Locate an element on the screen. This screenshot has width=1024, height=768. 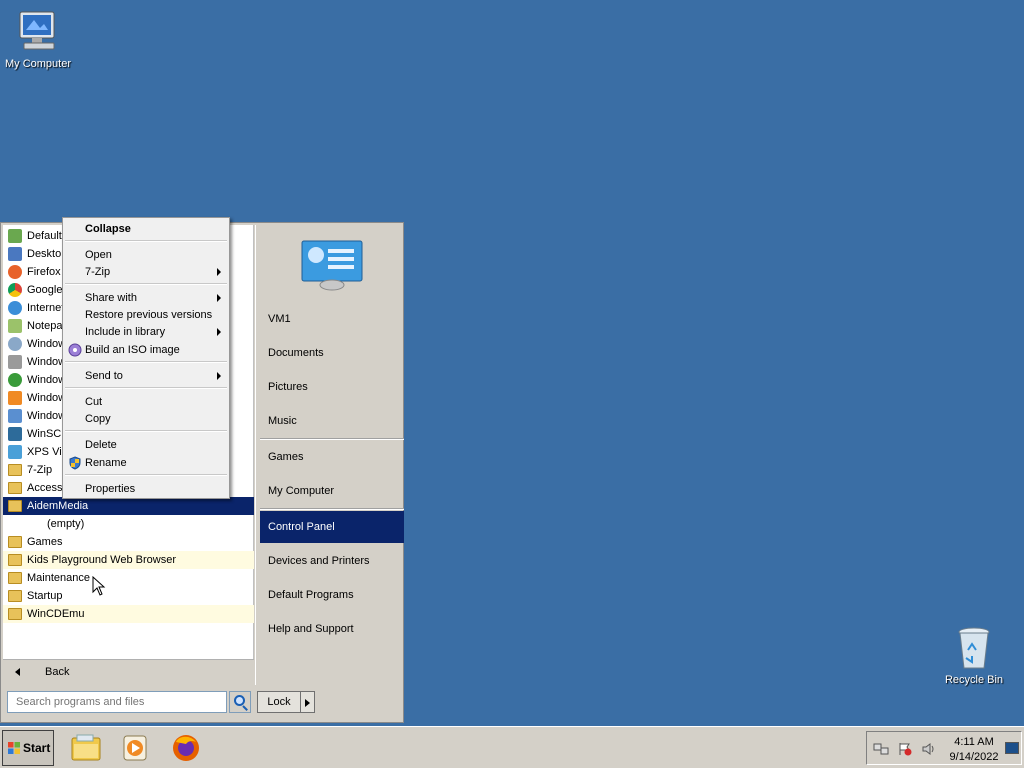
program-folder-selected: AidemMedia is located at coordinates (128, 506).